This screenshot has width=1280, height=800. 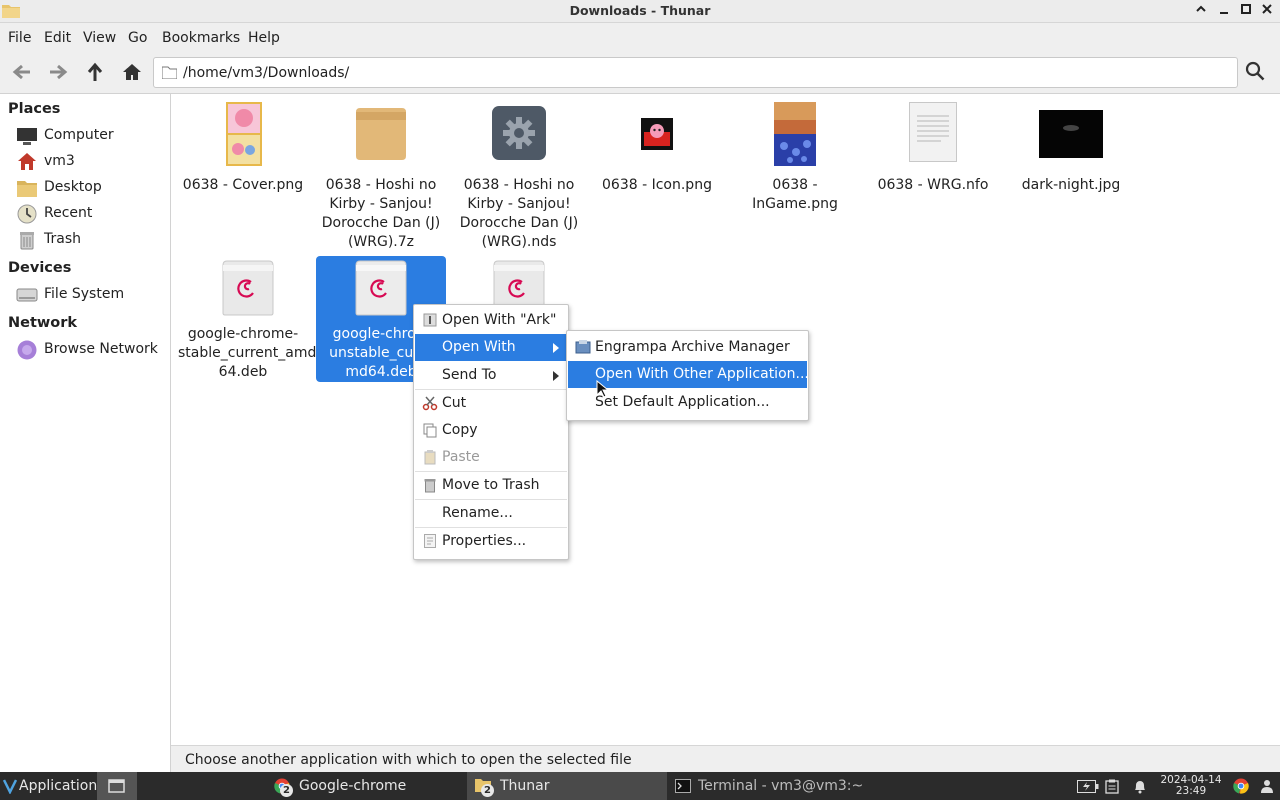 I want to click on sidebar-item-trash: Trash, so click(x=92, y=240).